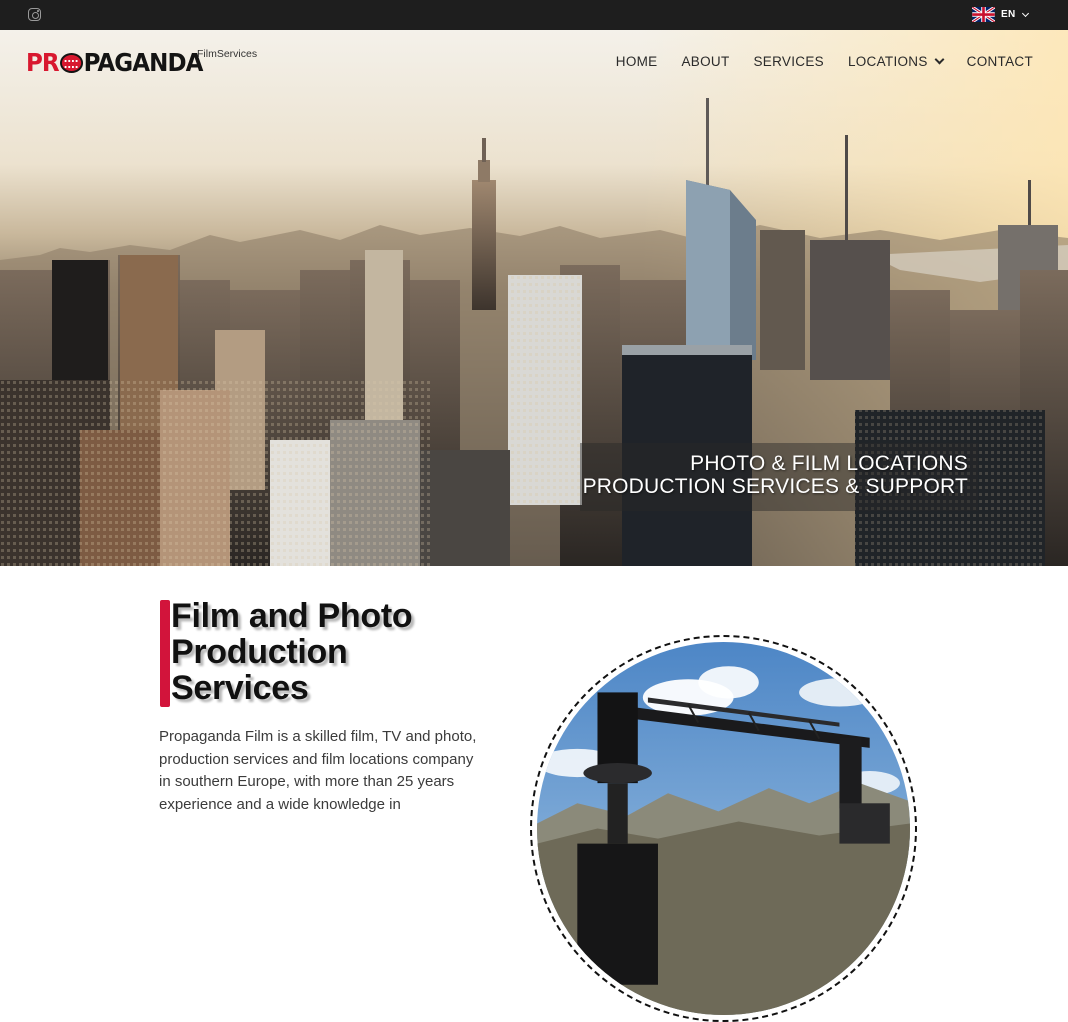 The image size is (1068, 1022). Describe the element at coordinates (887, 61) in the screenshot. I see `nav-locations-label: LOCATIONS` at that location.